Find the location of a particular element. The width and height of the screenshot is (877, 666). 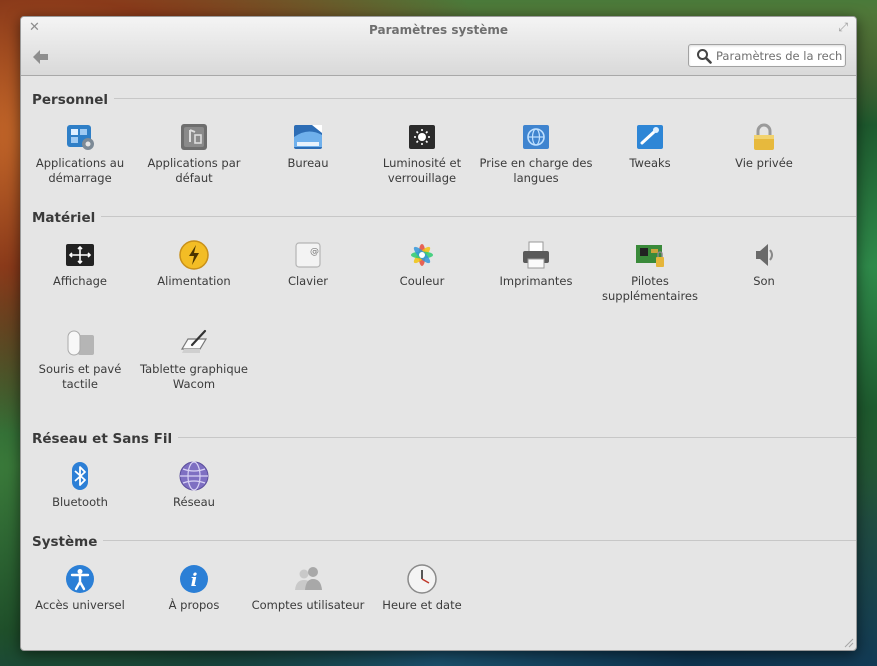

settings-item-label: Affichage is located at coordinates (80, 281).